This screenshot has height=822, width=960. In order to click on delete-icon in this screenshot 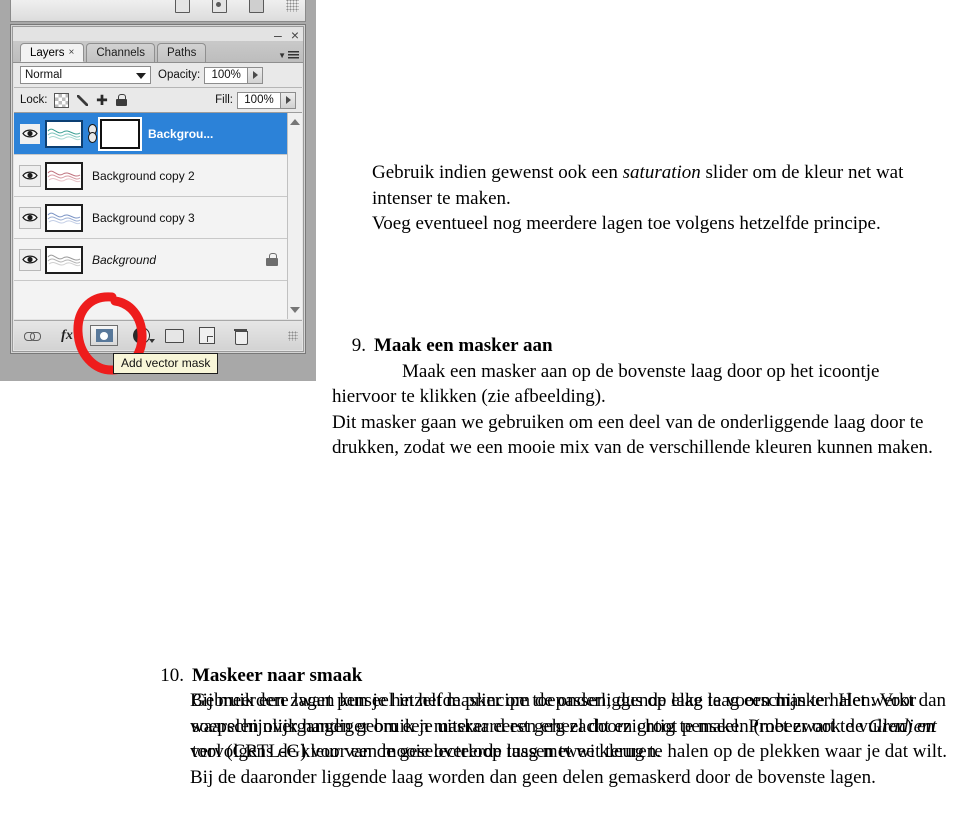, I will do `click(256, 6)`.